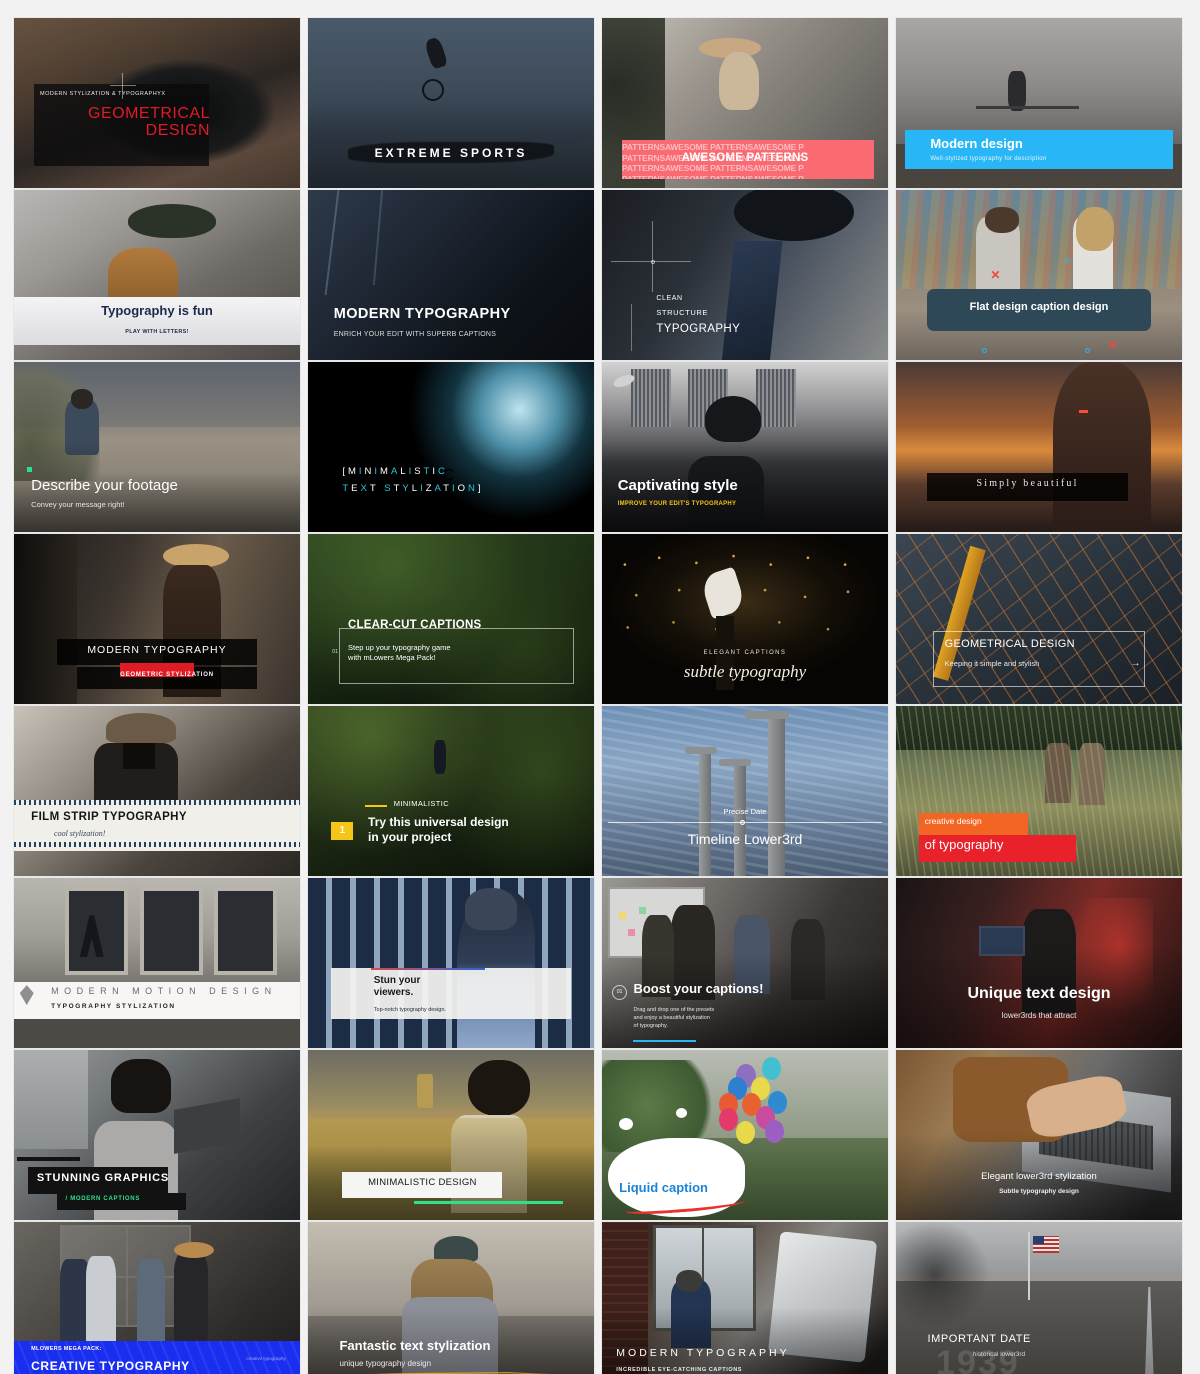 This screenshot has height=1374, width=1200. I want to click on tile-corner-text: creative typography, so click(266, 1359).